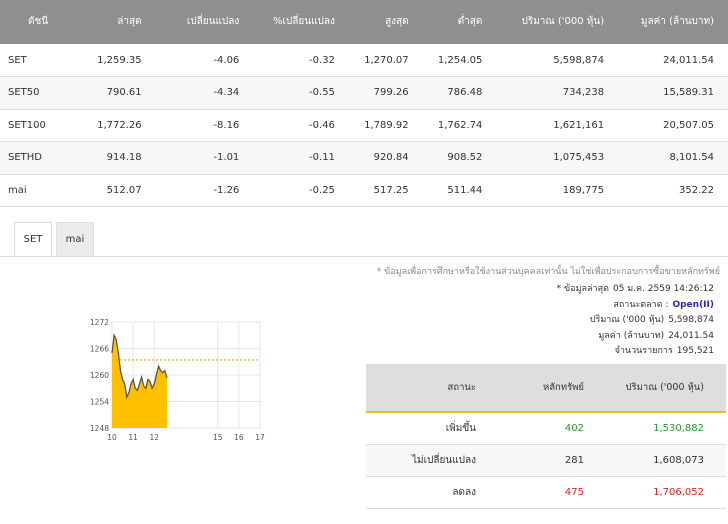  I want to click on index-last: 914.18, so click(124, 158).